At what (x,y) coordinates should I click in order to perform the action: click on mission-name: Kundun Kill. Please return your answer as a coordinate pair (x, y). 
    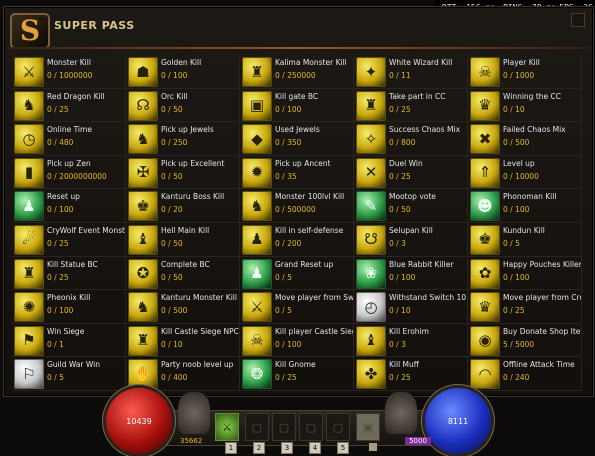
    Looking at the image, I should click on (524, 230).